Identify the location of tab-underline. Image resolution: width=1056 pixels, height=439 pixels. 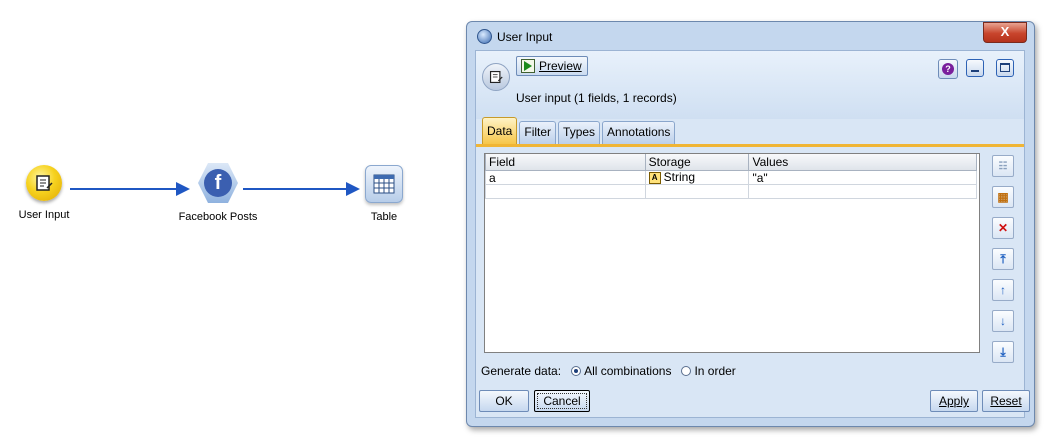
(750, 145).